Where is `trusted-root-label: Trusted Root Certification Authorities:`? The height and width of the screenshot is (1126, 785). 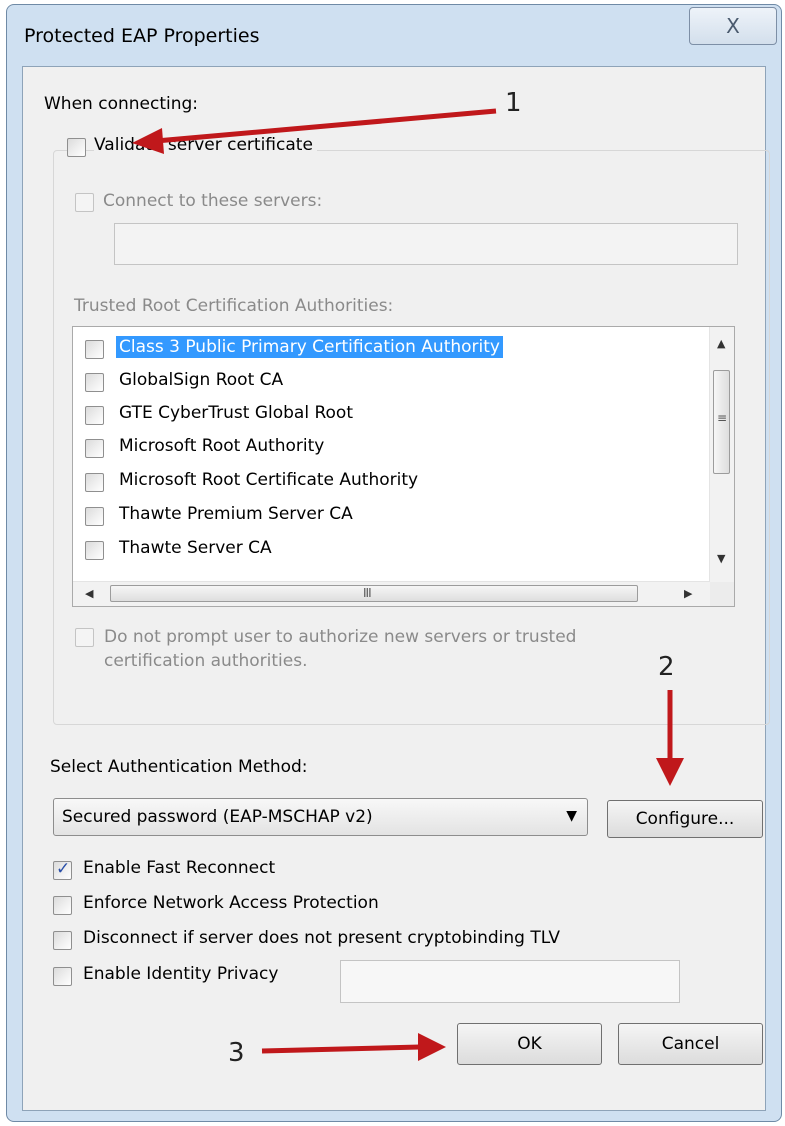 trusted-root-label: Trusted Root Certification Authorities: is located at coordinates (234, 306).